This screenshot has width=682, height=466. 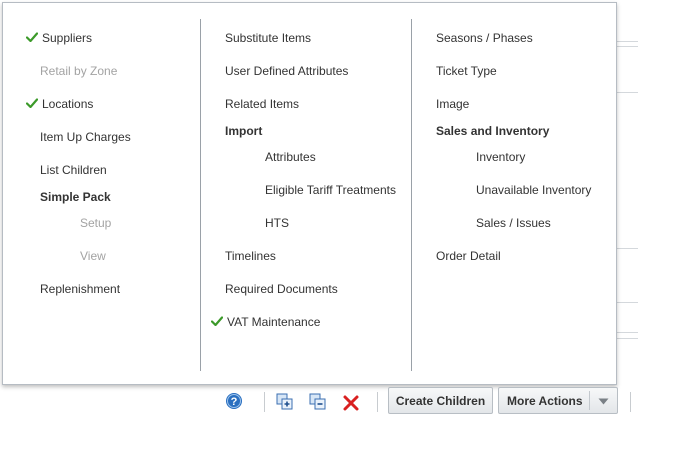 I want to click on menu-group-import: Import, so click(x=244, y=131).